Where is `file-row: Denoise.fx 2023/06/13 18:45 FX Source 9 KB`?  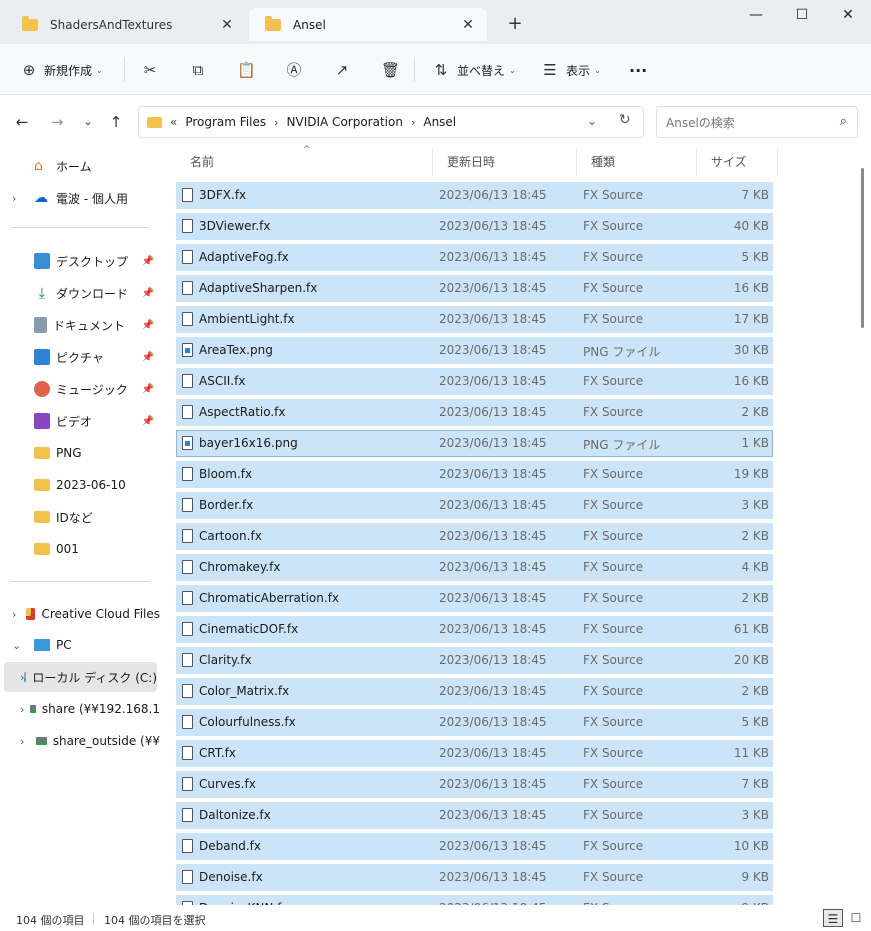 file-row: Denoise.fx 2023/06/13 18:45 FX Source 9 KB is located at coordinates (474, 877).